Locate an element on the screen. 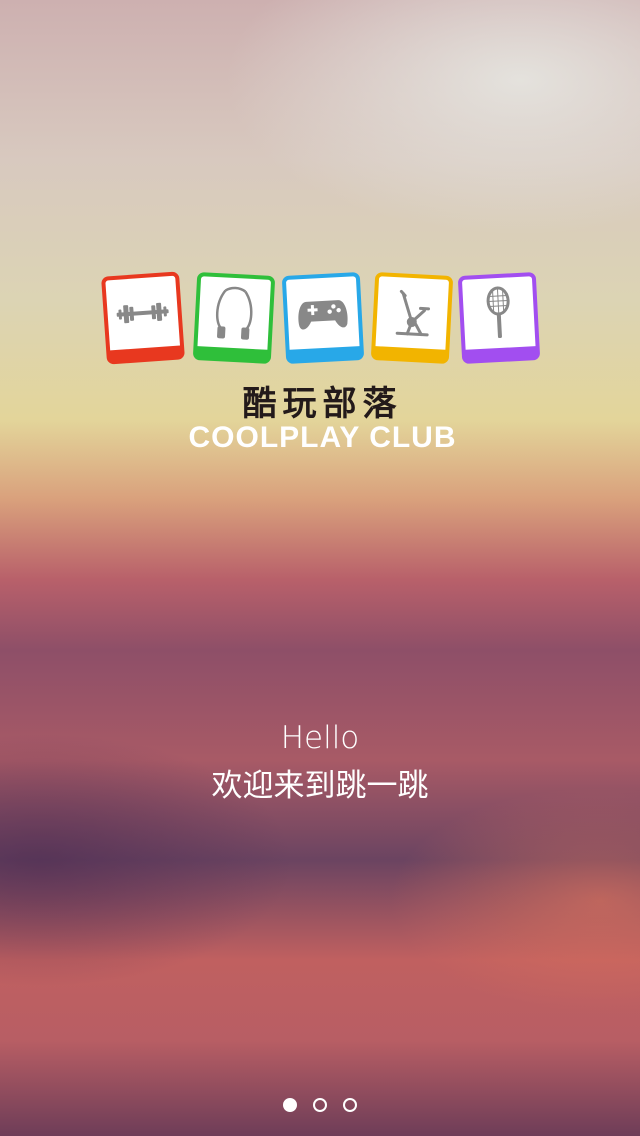 The width and height of the screenshot is (640, 1136). logo-tile-exercise-bike is located at coordinates (412, 318).